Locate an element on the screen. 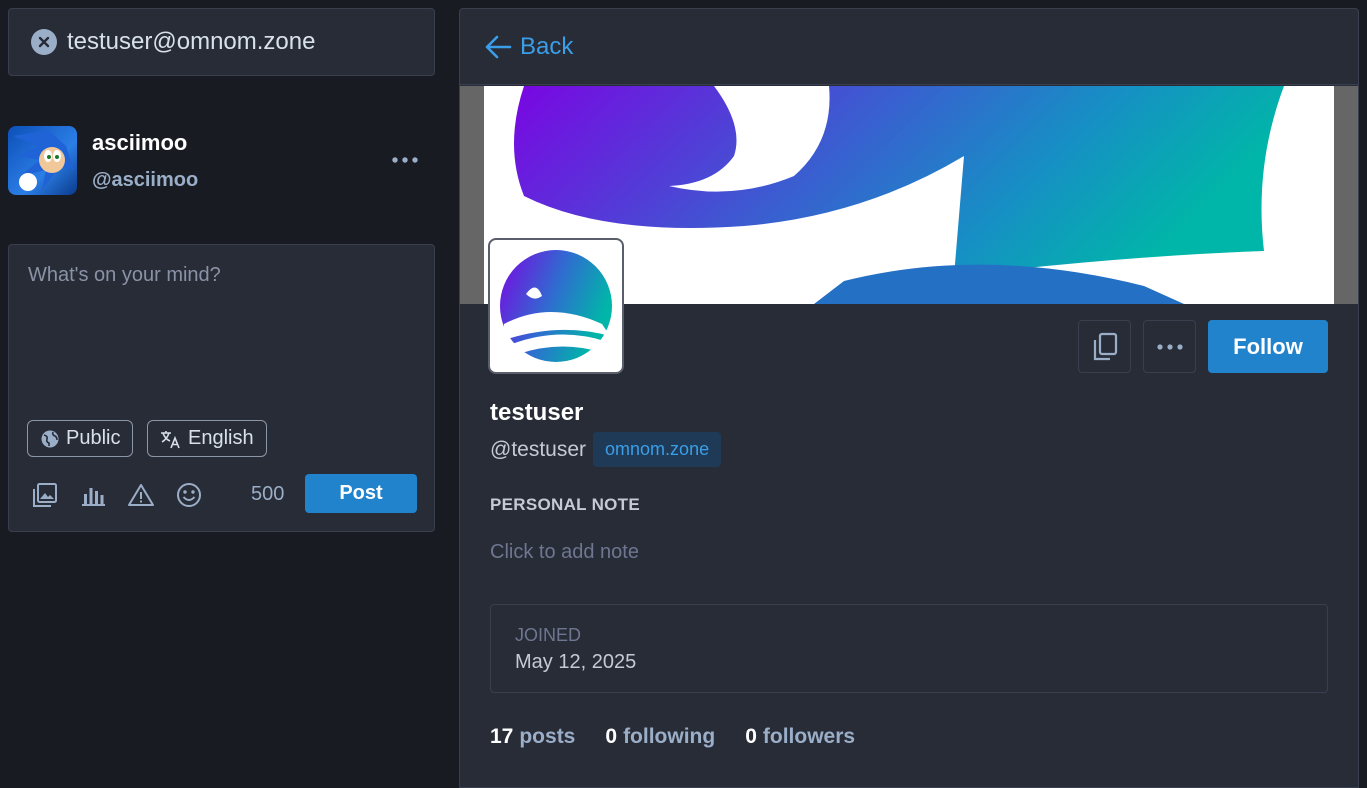  back-label: Back is located at coordinates (547, 46).